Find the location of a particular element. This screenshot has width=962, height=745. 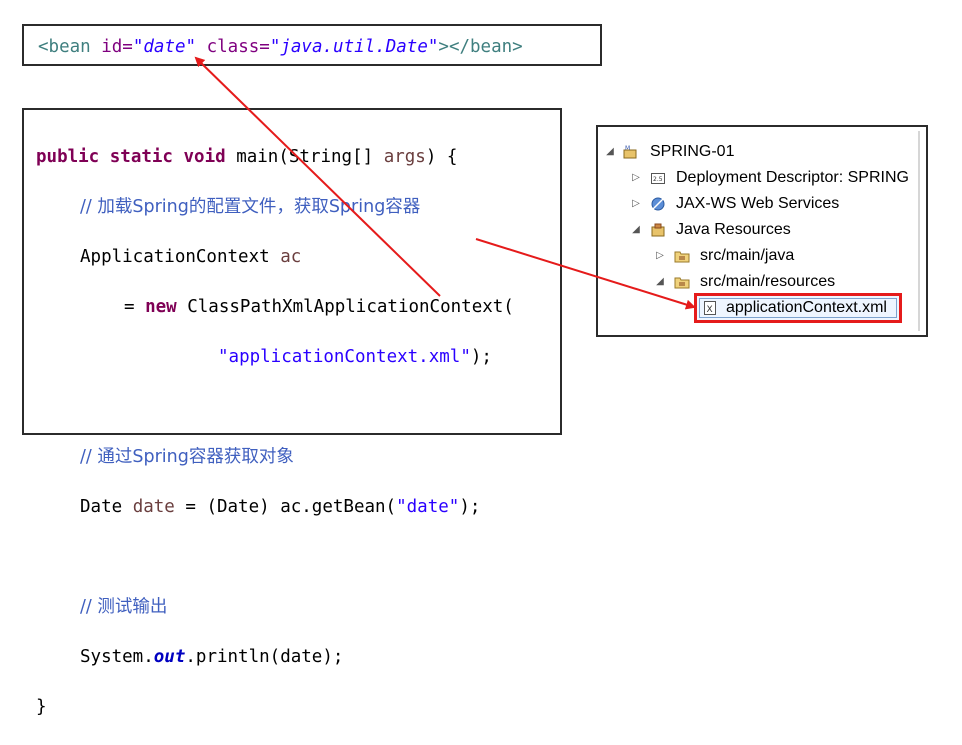

tree-node-jaxws: ▷ JAX-WS Web Services is located at coordinates (762, 204).